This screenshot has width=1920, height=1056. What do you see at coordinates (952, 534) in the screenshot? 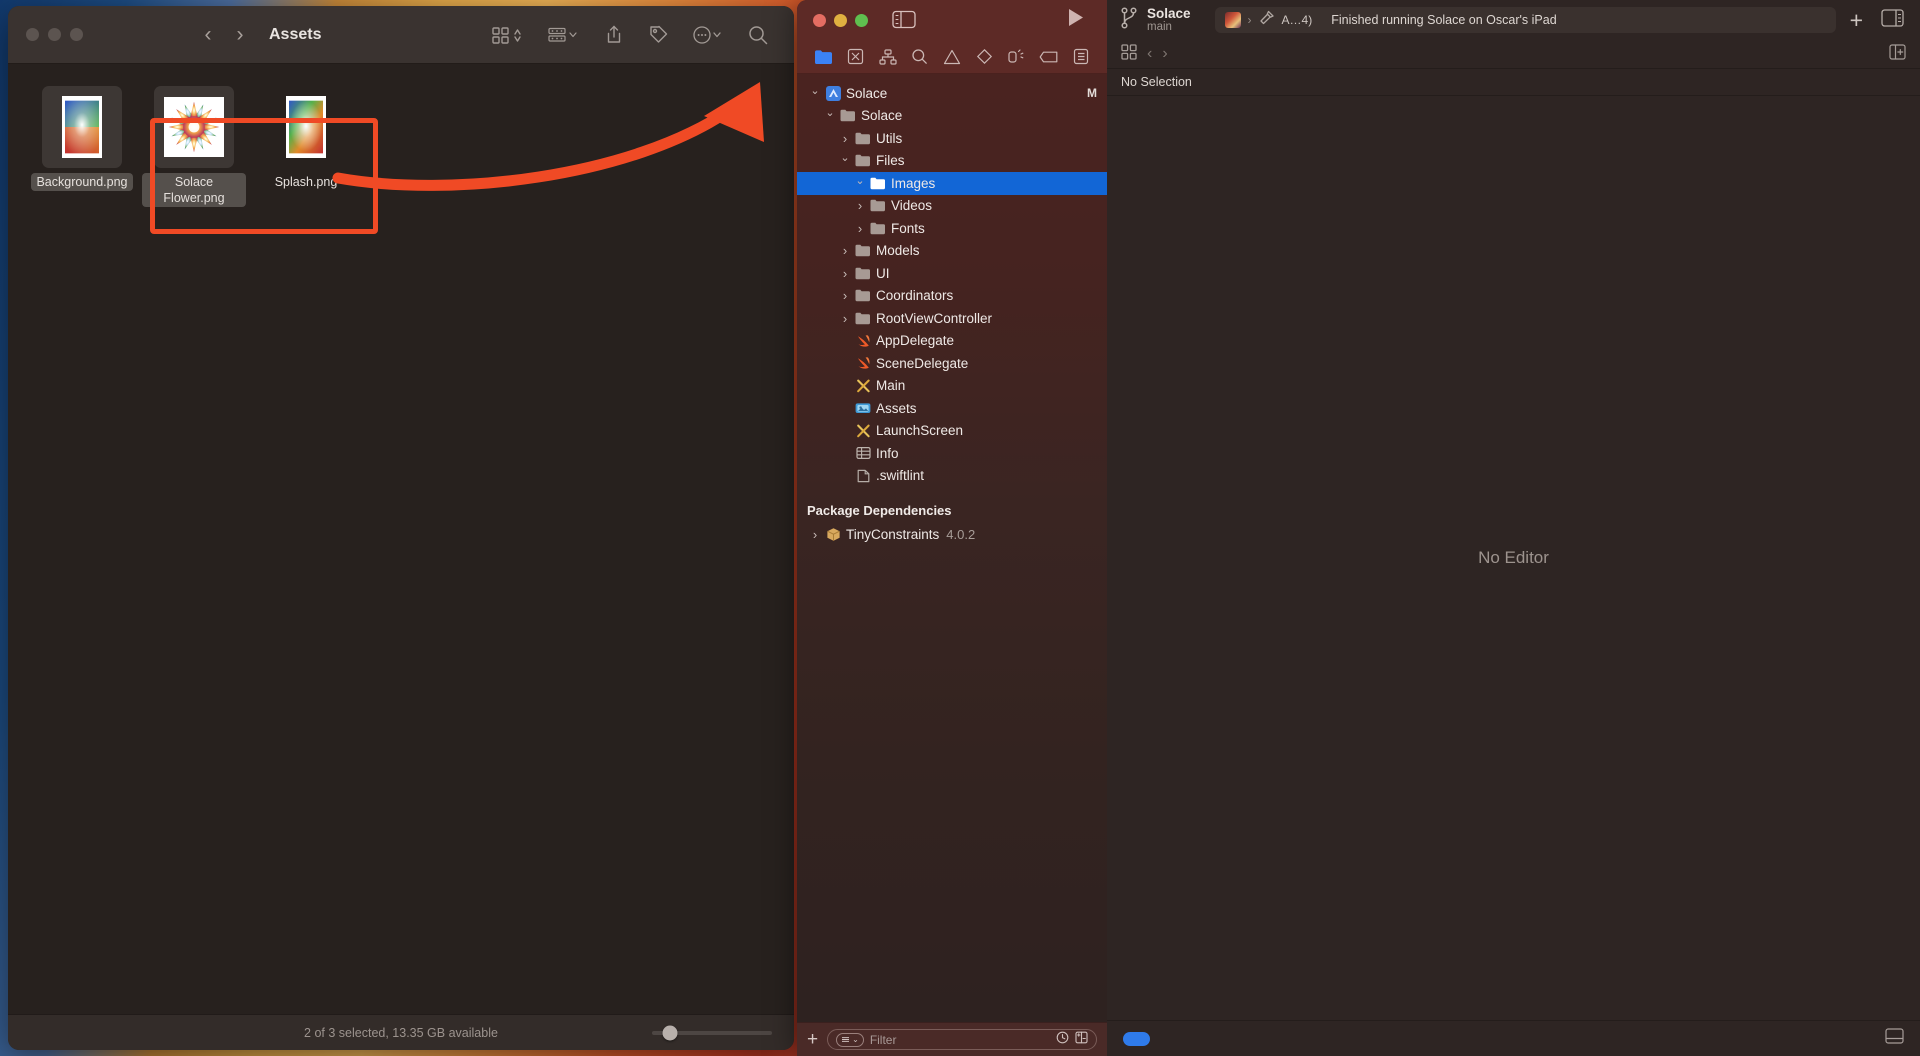
I see `package-row: TinyConstraints 4.0.2` at bounding box center [952, 534].